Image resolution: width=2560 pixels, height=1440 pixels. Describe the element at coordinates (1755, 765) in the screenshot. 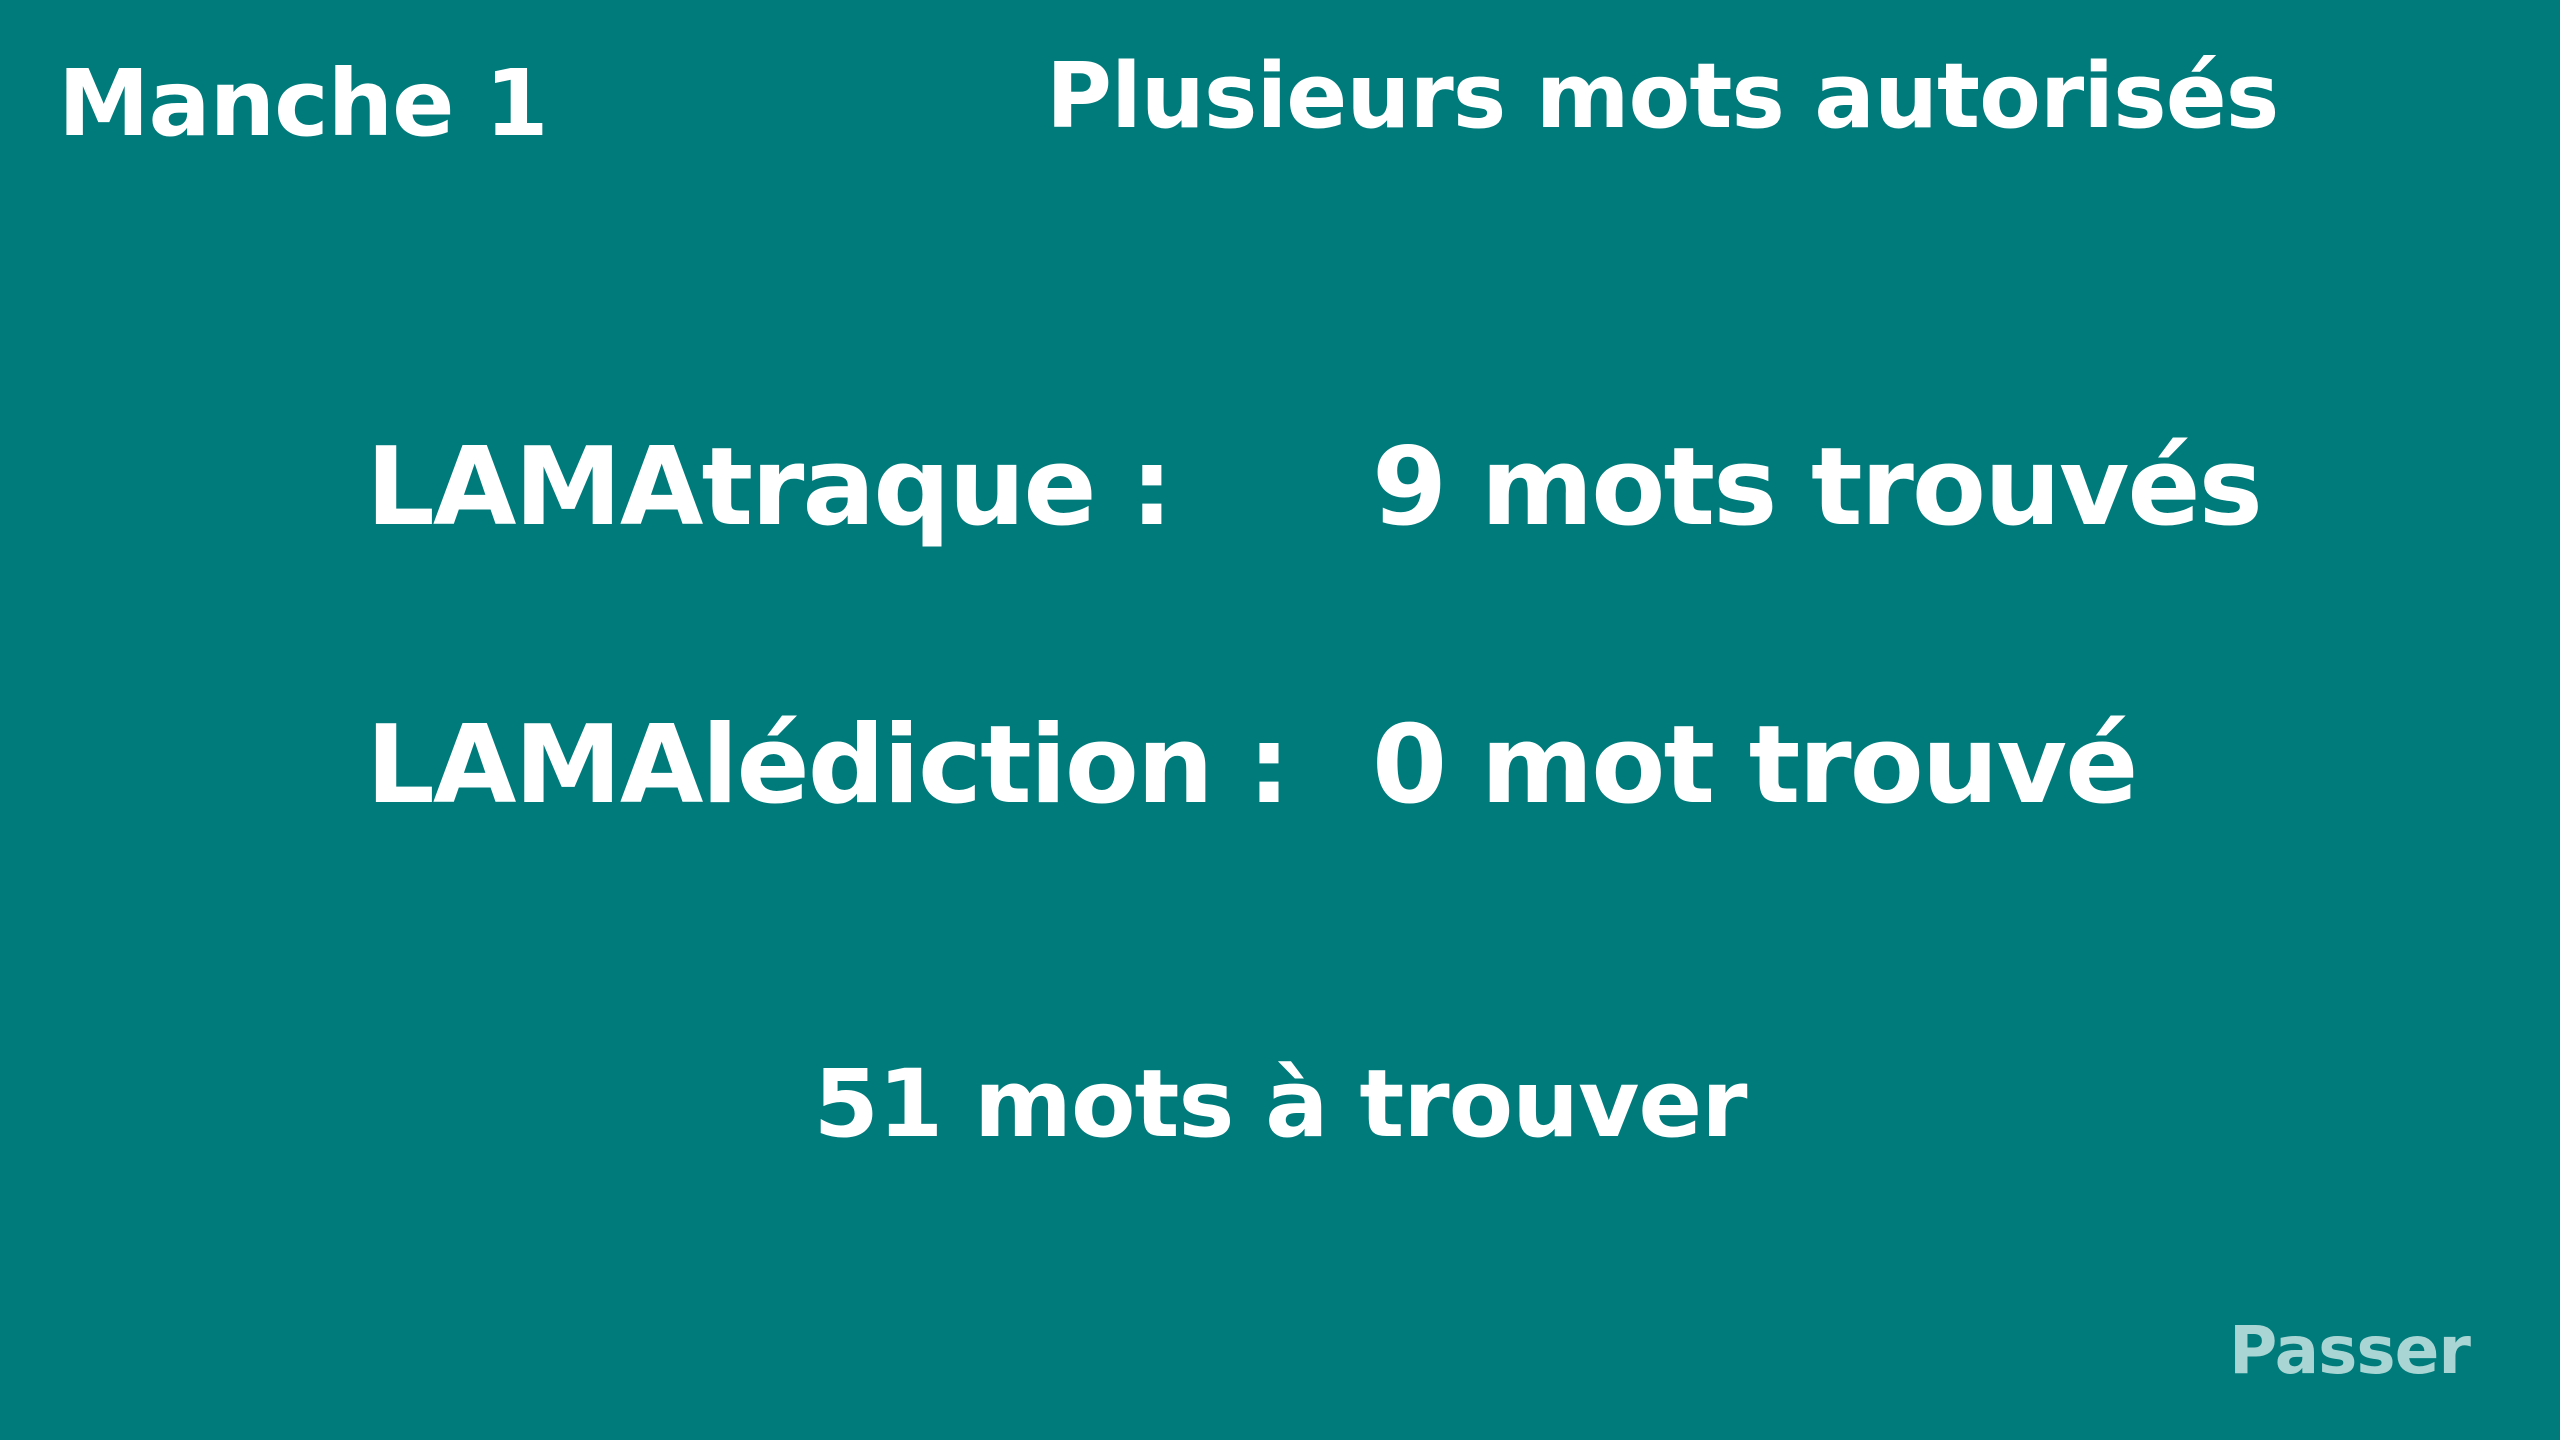

I see `team-score-2: 0 mot trouvé` at that location.